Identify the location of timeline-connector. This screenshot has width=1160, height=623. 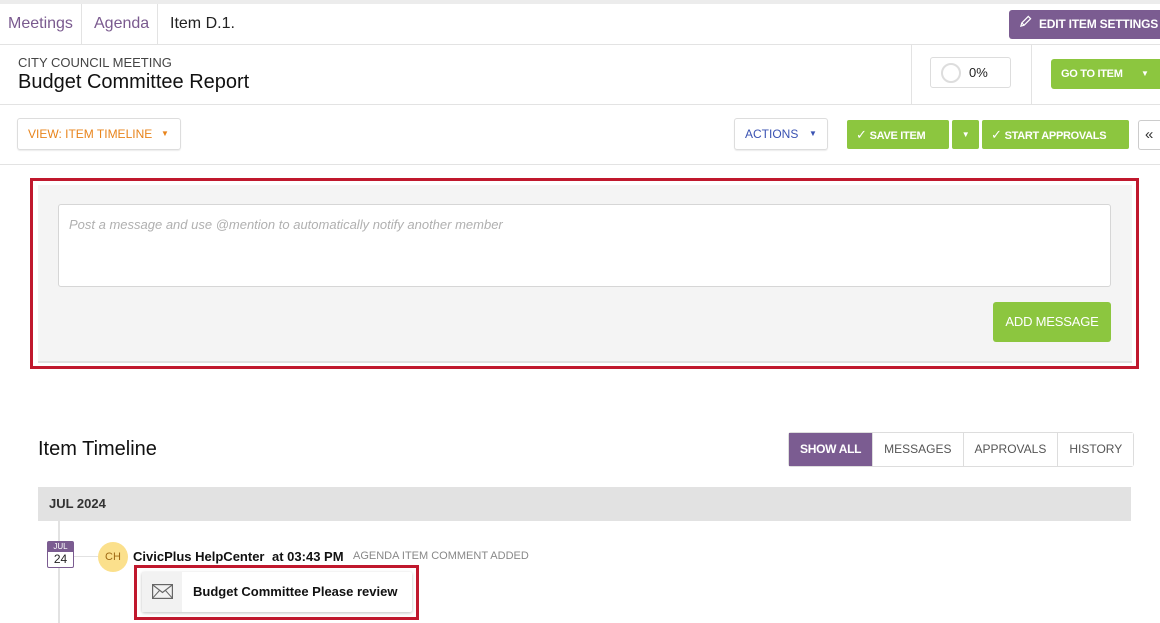
(87, 556).